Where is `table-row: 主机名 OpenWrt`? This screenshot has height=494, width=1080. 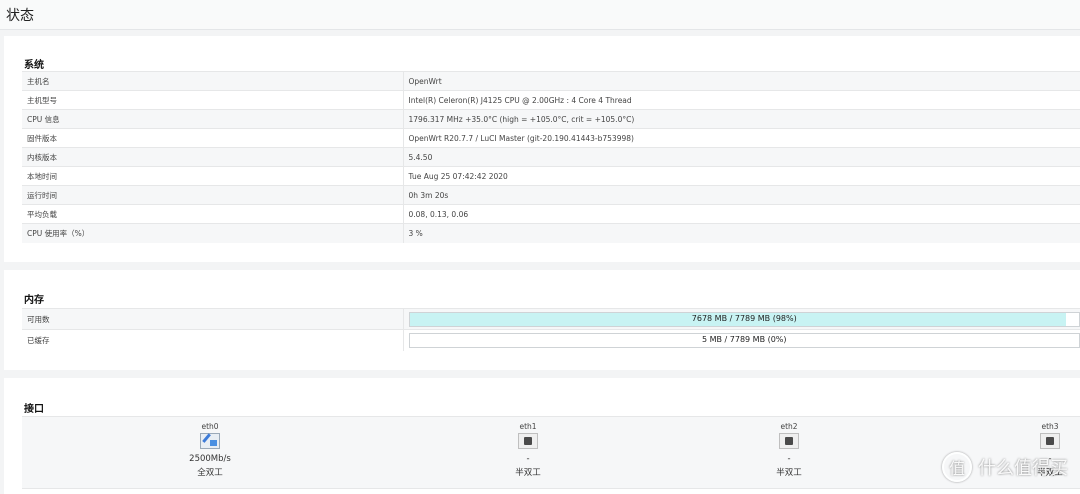
table-row: 主机名 OpenWrt is located at coordinates (551, 81).